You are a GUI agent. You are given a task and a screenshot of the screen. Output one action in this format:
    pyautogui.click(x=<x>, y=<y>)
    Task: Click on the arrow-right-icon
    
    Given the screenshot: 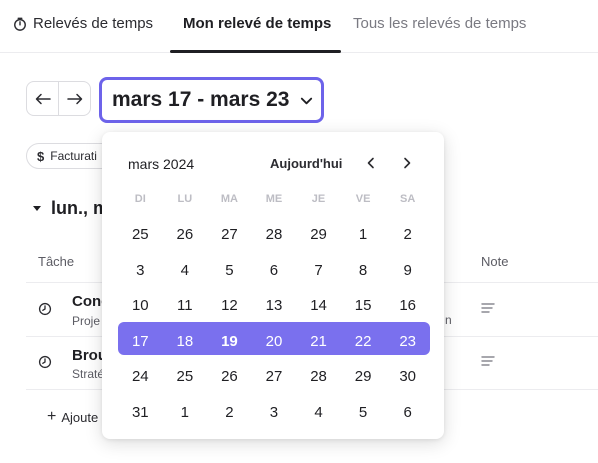 What is the action you would take?
    pyautogui.click(x=74, y=98)
    